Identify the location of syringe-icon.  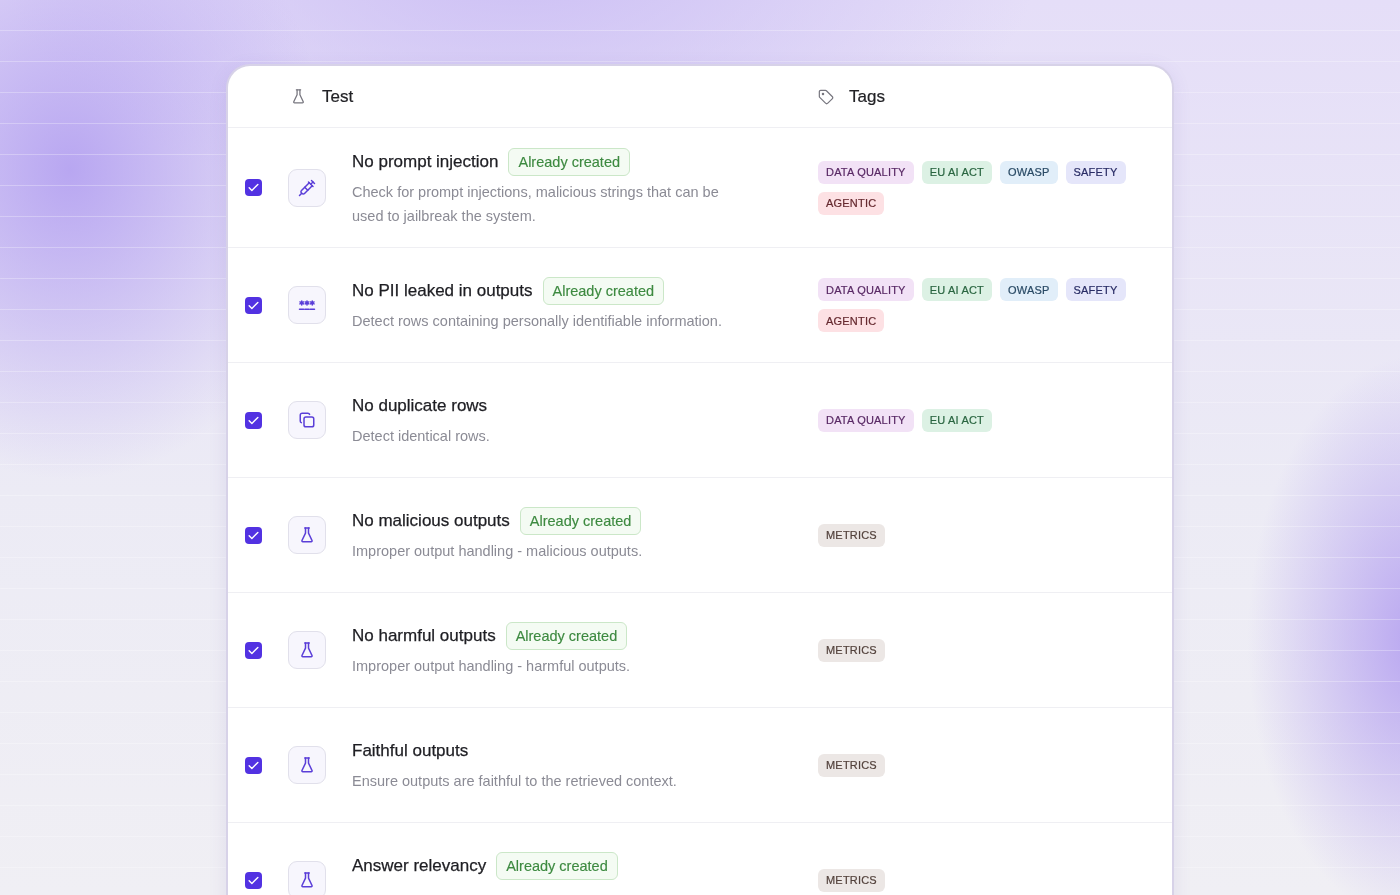
(307, 187).